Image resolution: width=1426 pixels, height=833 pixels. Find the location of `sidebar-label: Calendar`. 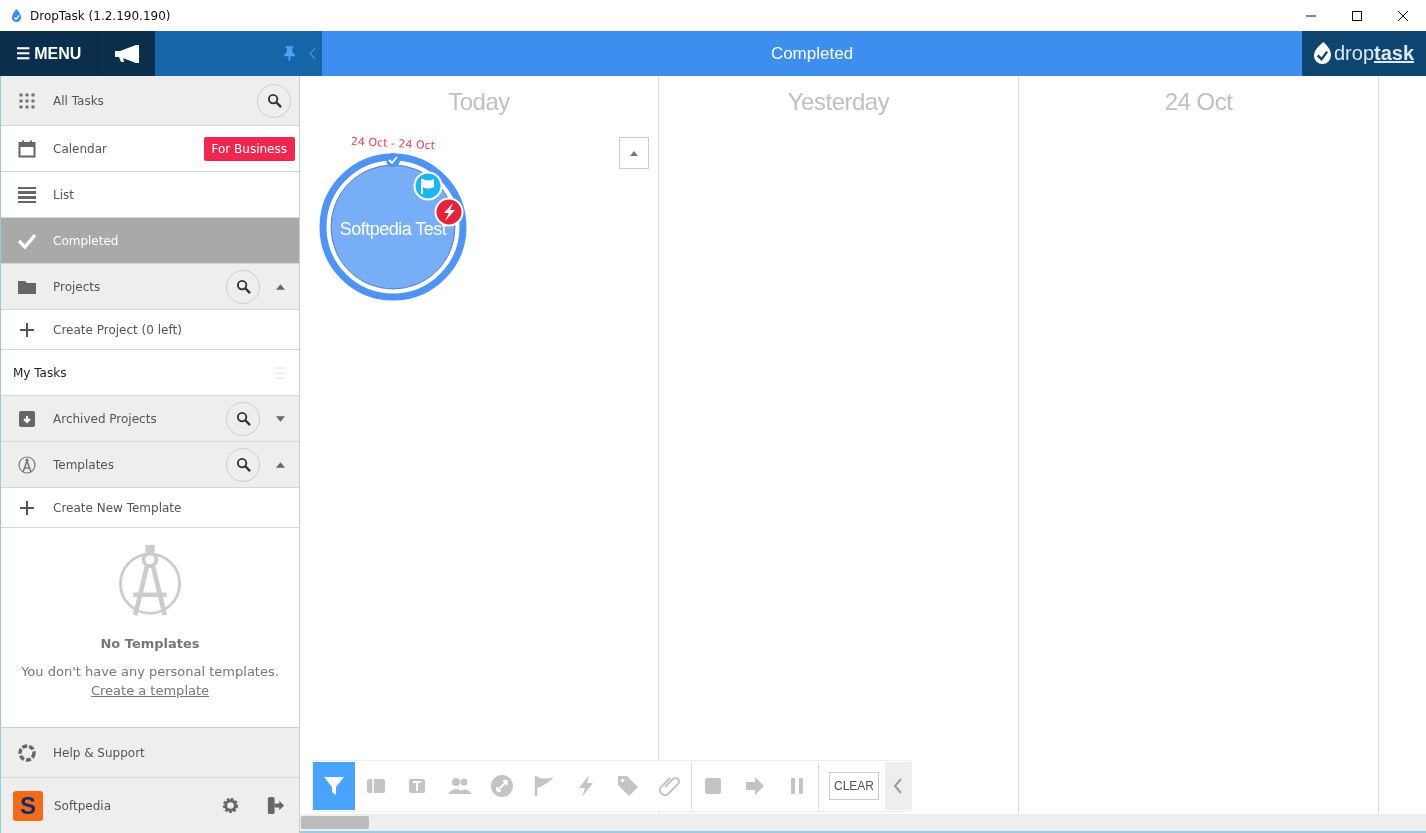

sidebar-label: Calendar is located at coordinates (80, 148).